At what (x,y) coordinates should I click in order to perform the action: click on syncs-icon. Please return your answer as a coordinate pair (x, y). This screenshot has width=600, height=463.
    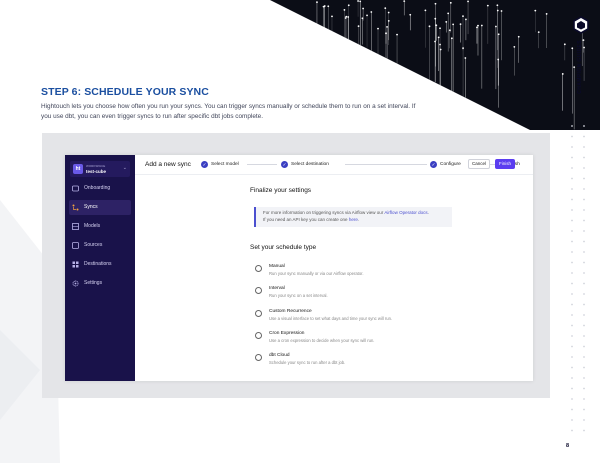
    Looking at the image, I should click on (75, 207).